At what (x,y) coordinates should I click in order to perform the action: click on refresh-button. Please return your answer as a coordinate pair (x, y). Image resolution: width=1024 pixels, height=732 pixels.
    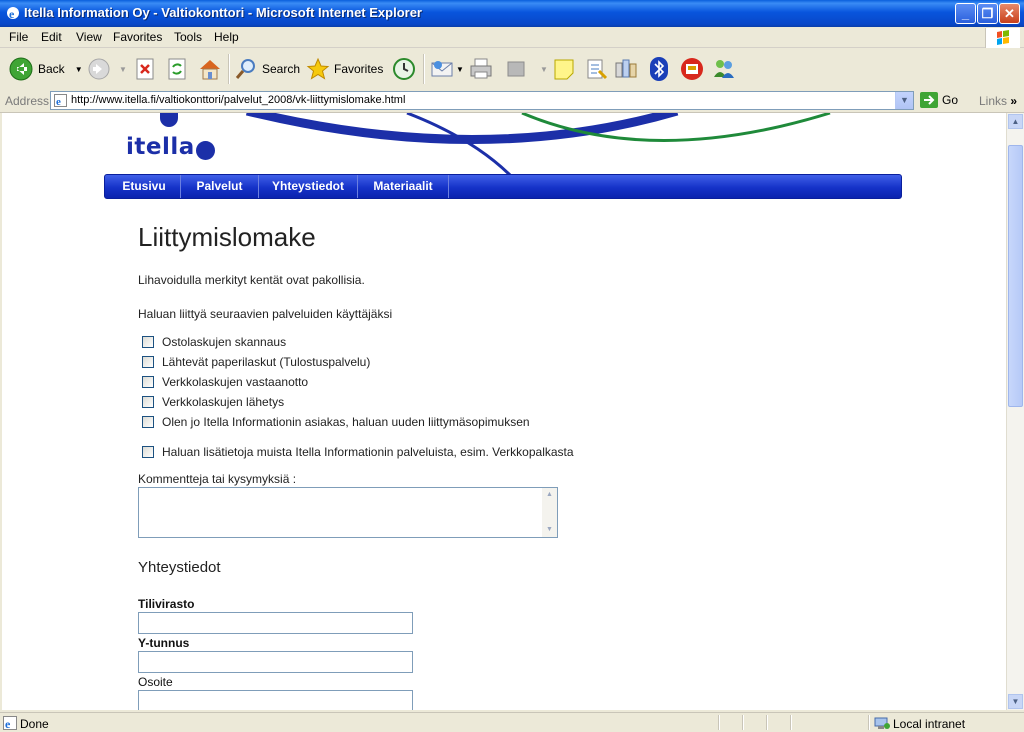
    Looking at the image, I should click on (177, 69).